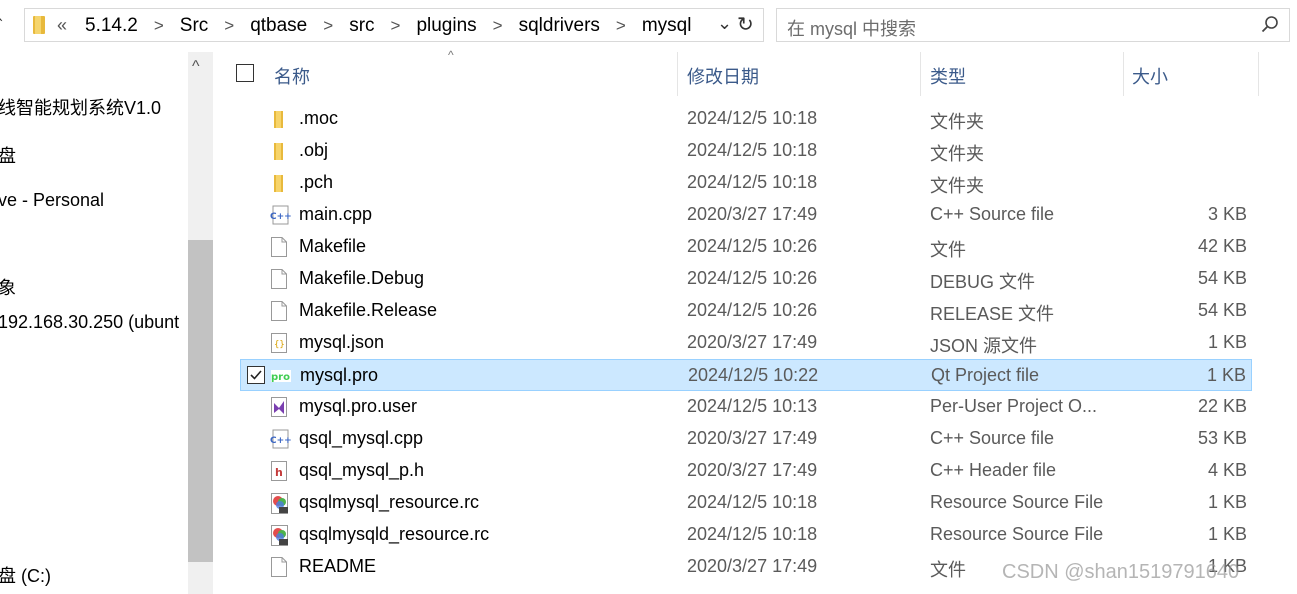 This screenshot has width=1297, height=594. Describe the element at coordinates (200, 401) in the screenshot. I see `scrollbar-thumb` at that location.